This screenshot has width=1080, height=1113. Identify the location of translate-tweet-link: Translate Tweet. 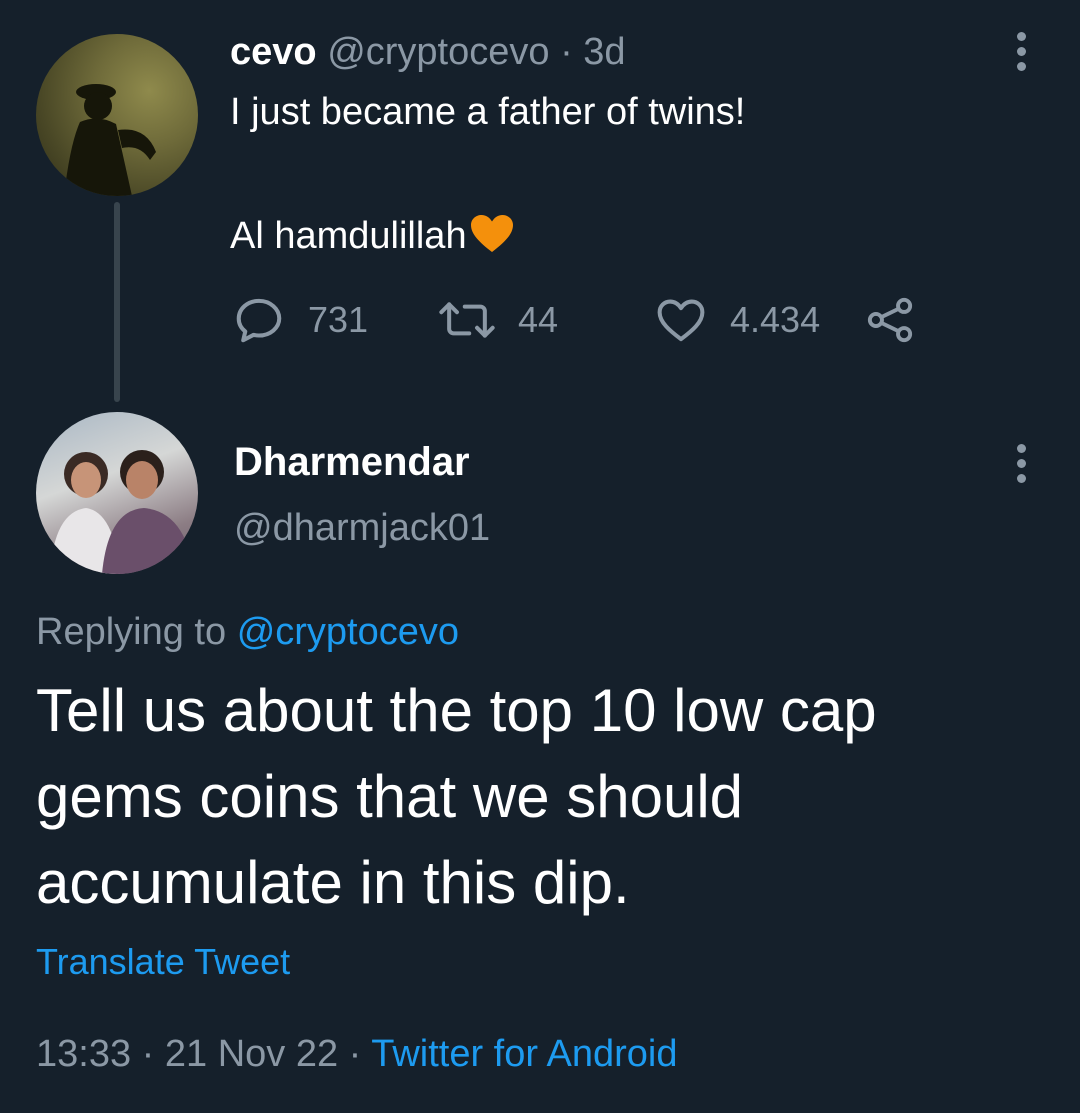
(163, 962).